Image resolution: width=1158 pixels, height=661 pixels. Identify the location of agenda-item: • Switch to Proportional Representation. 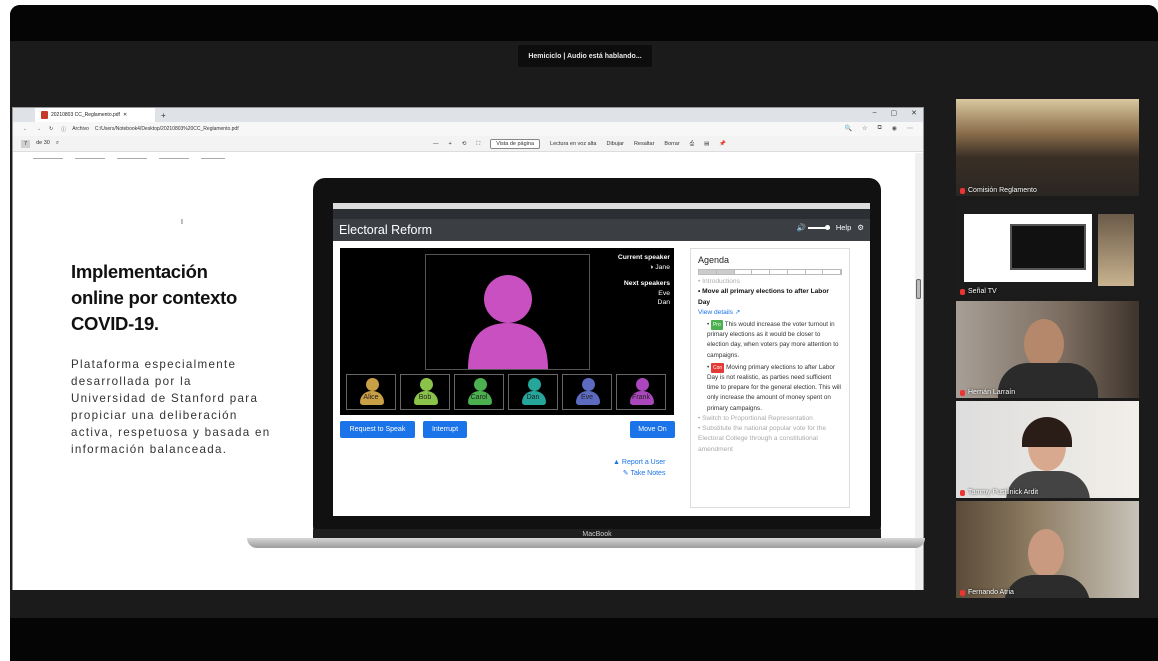
(770, 419).